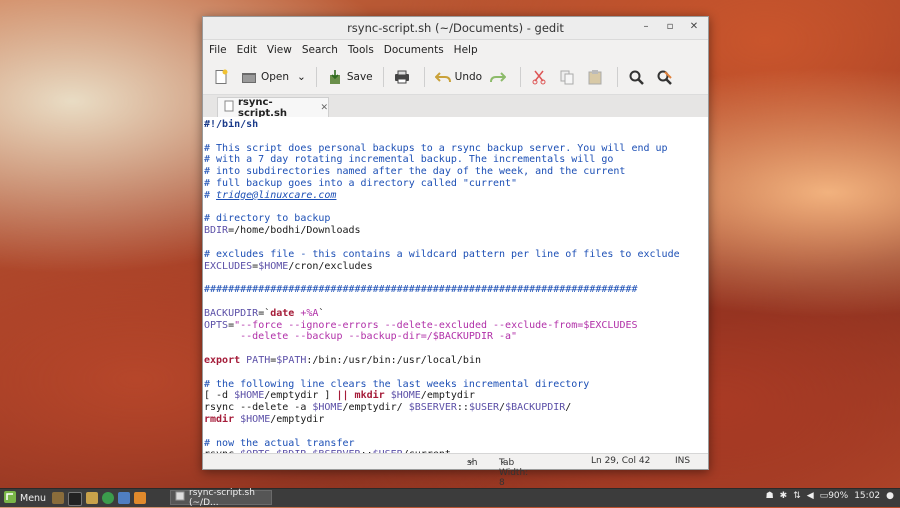 Image resolution: width=900 pixels, height=508 pixels. I want to click on start-menu-button: Menu, so click(25, 498).